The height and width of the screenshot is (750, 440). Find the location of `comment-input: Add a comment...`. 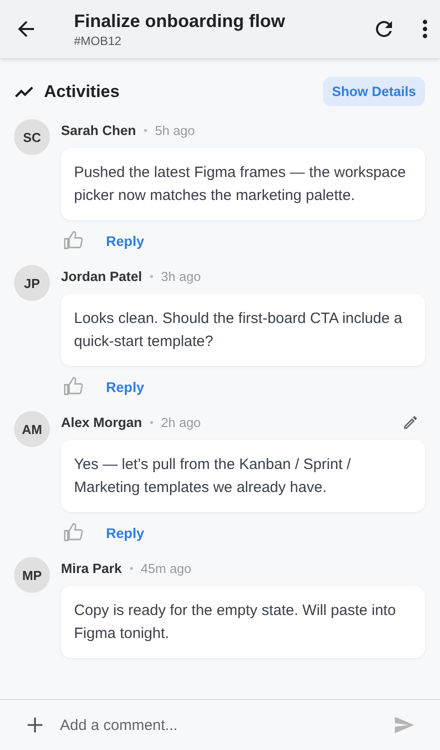

comment-input: Add a comment... is located at coordinates (219, 725).